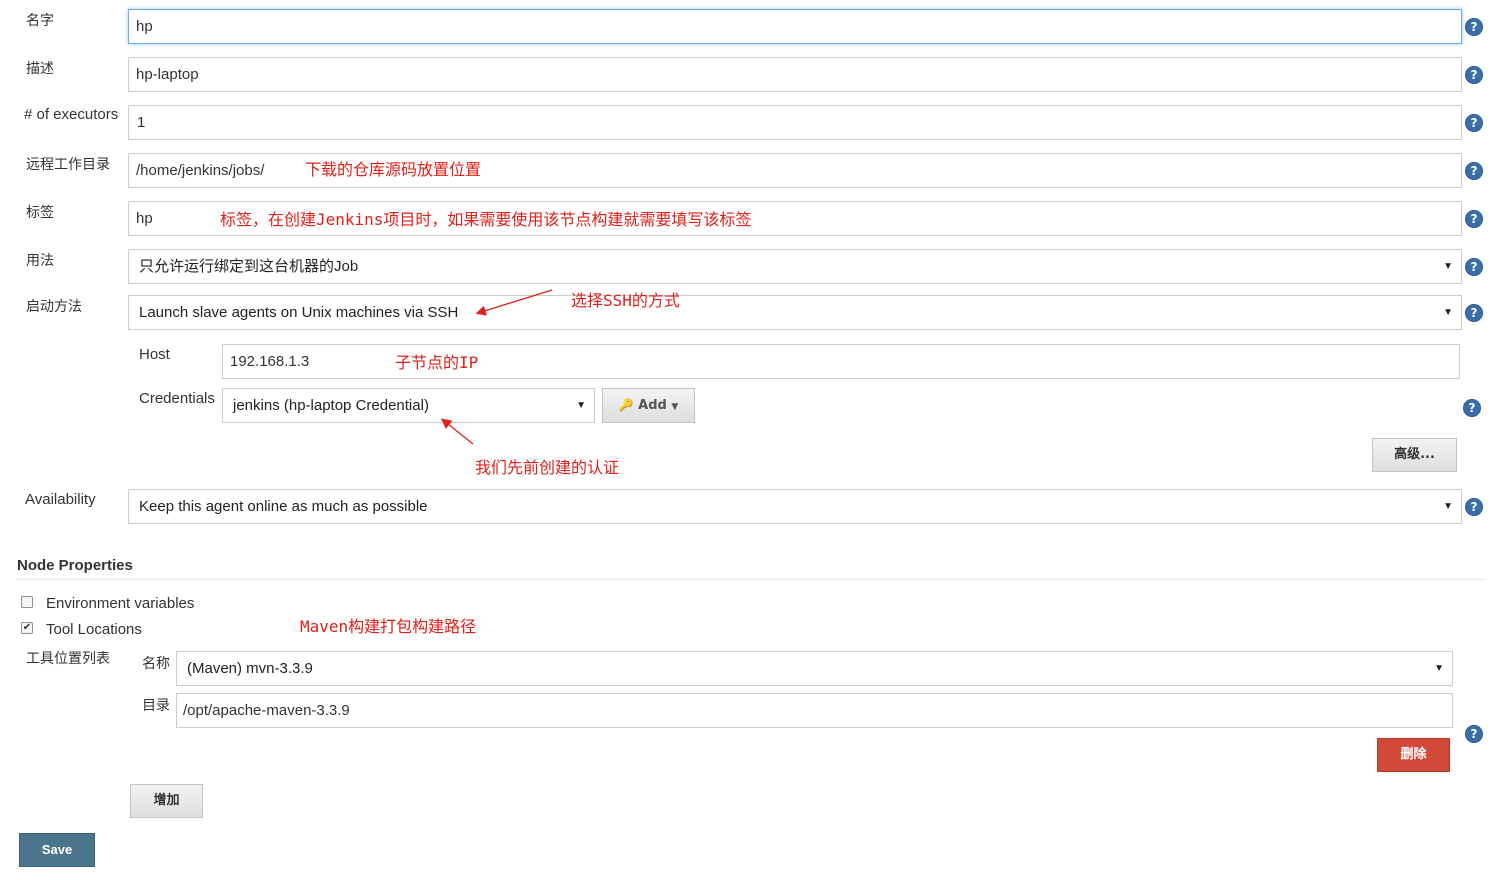  Describe the element at coordinates (156, 664) in the screenshot. I see `tool-name-label: 名称` at that location.